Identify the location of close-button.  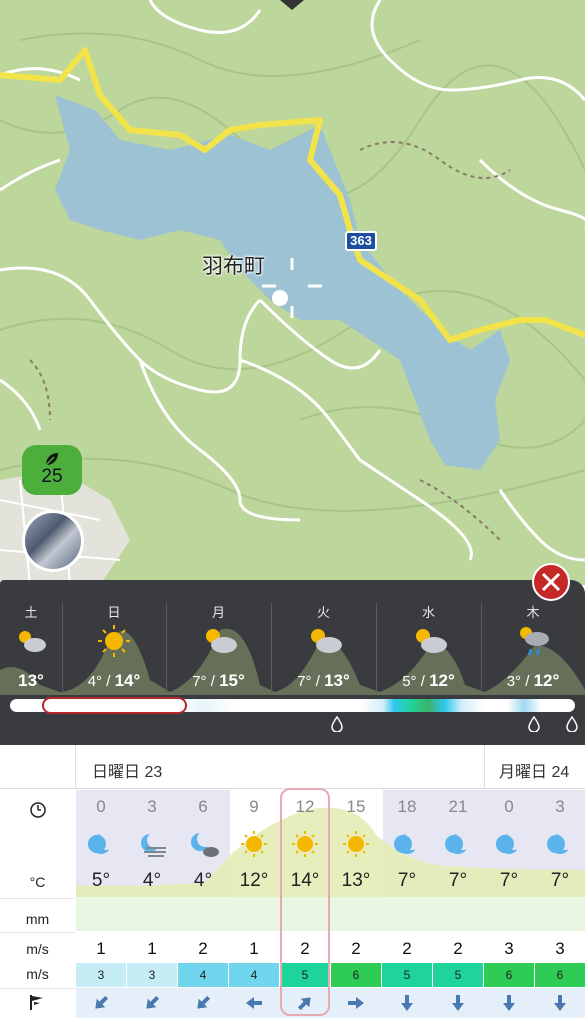
(551, 582).